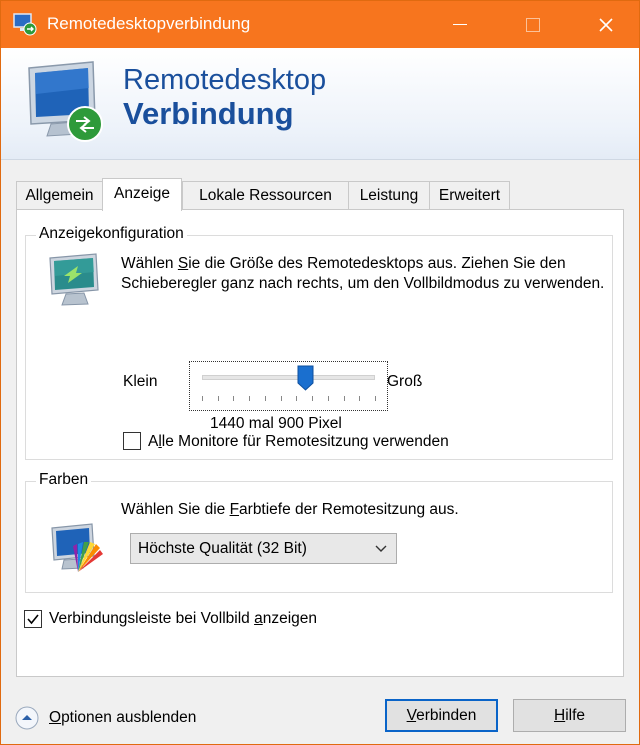  What do you see at coordinates (27, 718) in the screenshot?
I see `chevron-up-circle-icon` at bounding box center [27, 718].